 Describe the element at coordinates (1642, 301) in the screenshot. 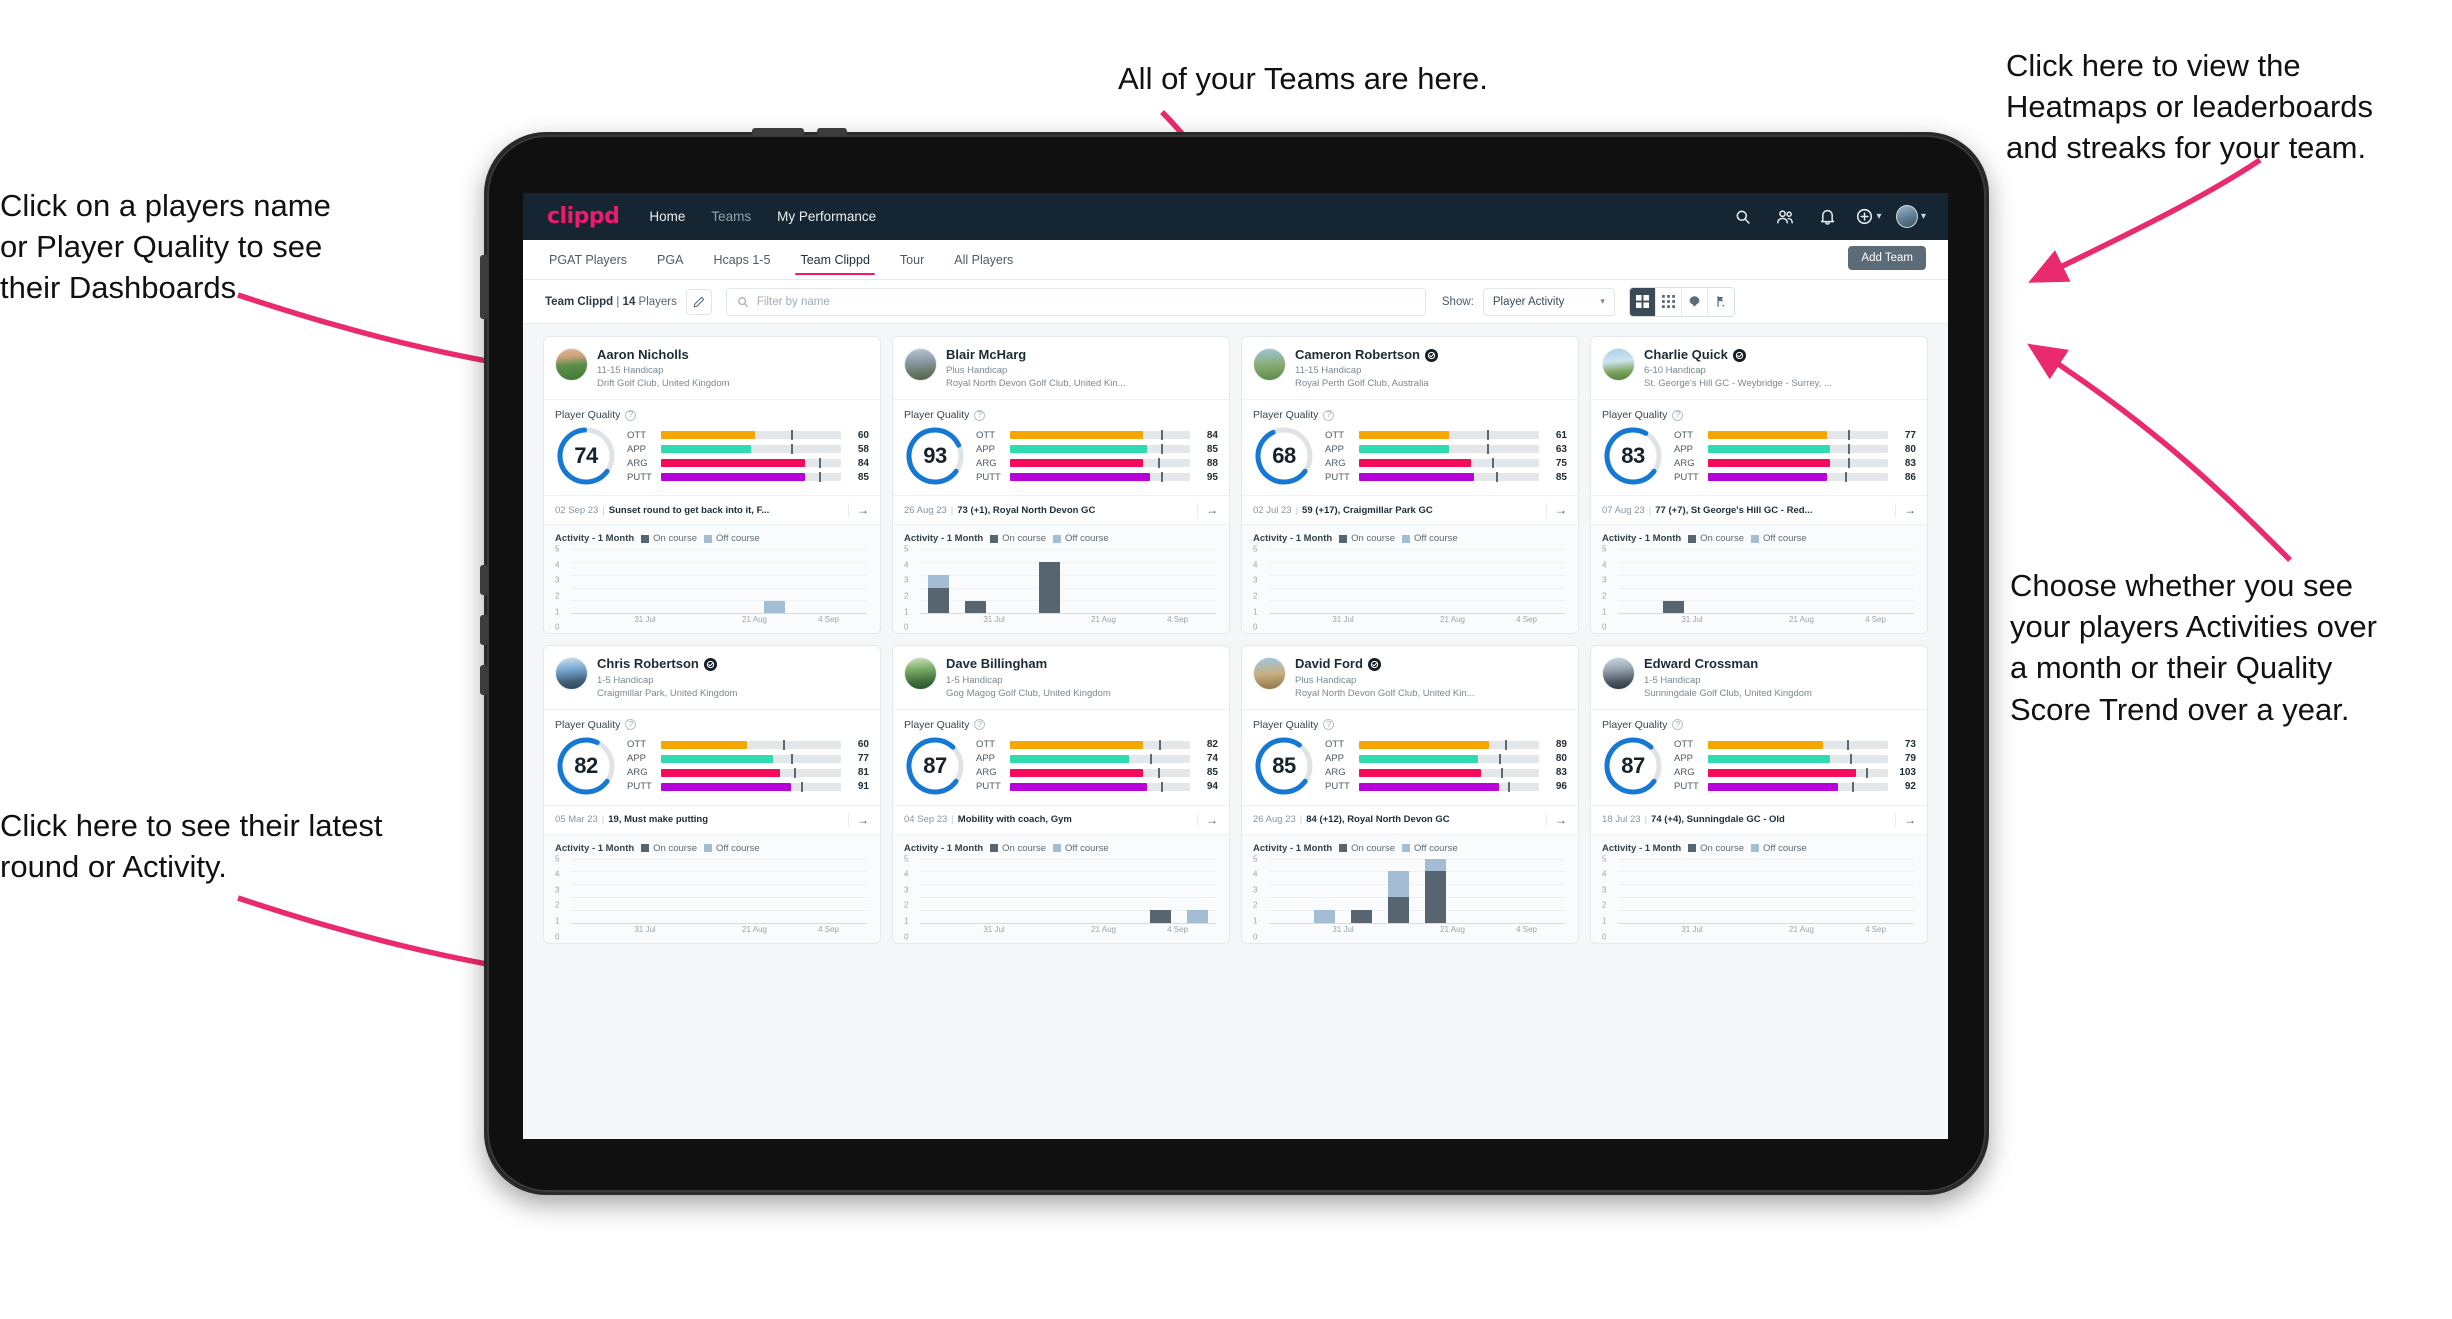

I see `grid-large-view-button` at that location.